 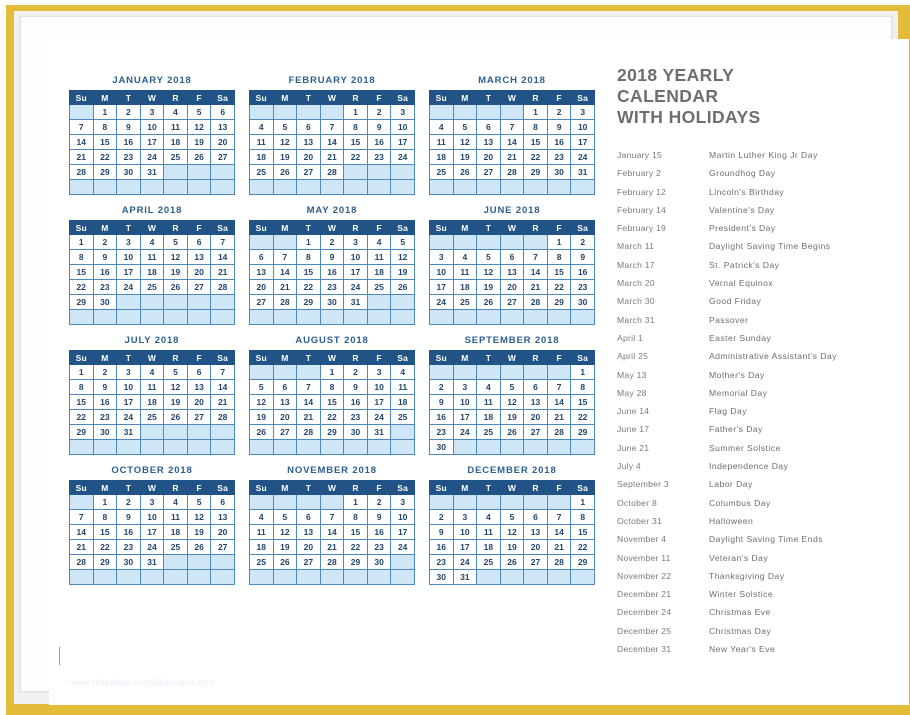 I want to click on day-cell: 25, so click(x=441, y=172).